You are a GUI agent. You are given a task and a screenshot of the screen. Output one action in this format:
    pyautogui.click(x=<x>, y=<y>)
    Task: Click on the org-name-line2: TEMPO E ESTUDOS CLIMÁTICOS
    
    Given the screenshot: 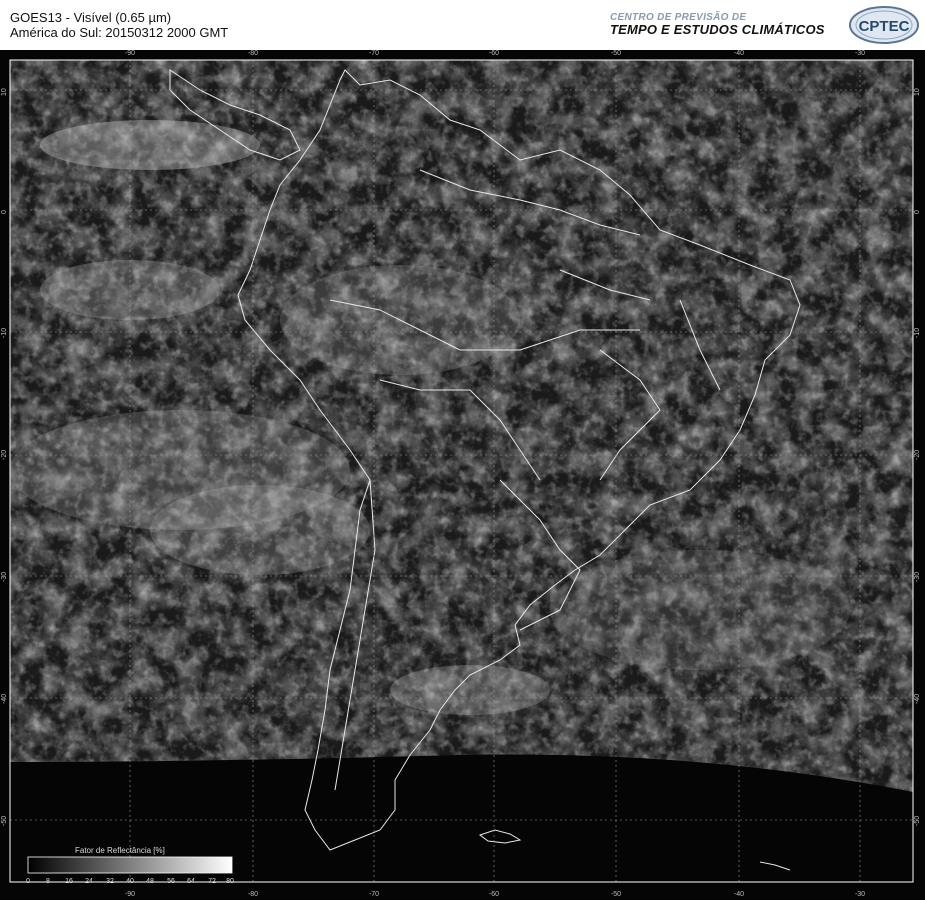 What is the action you would take?
    pyautogui.click(x=717, y=29)
    